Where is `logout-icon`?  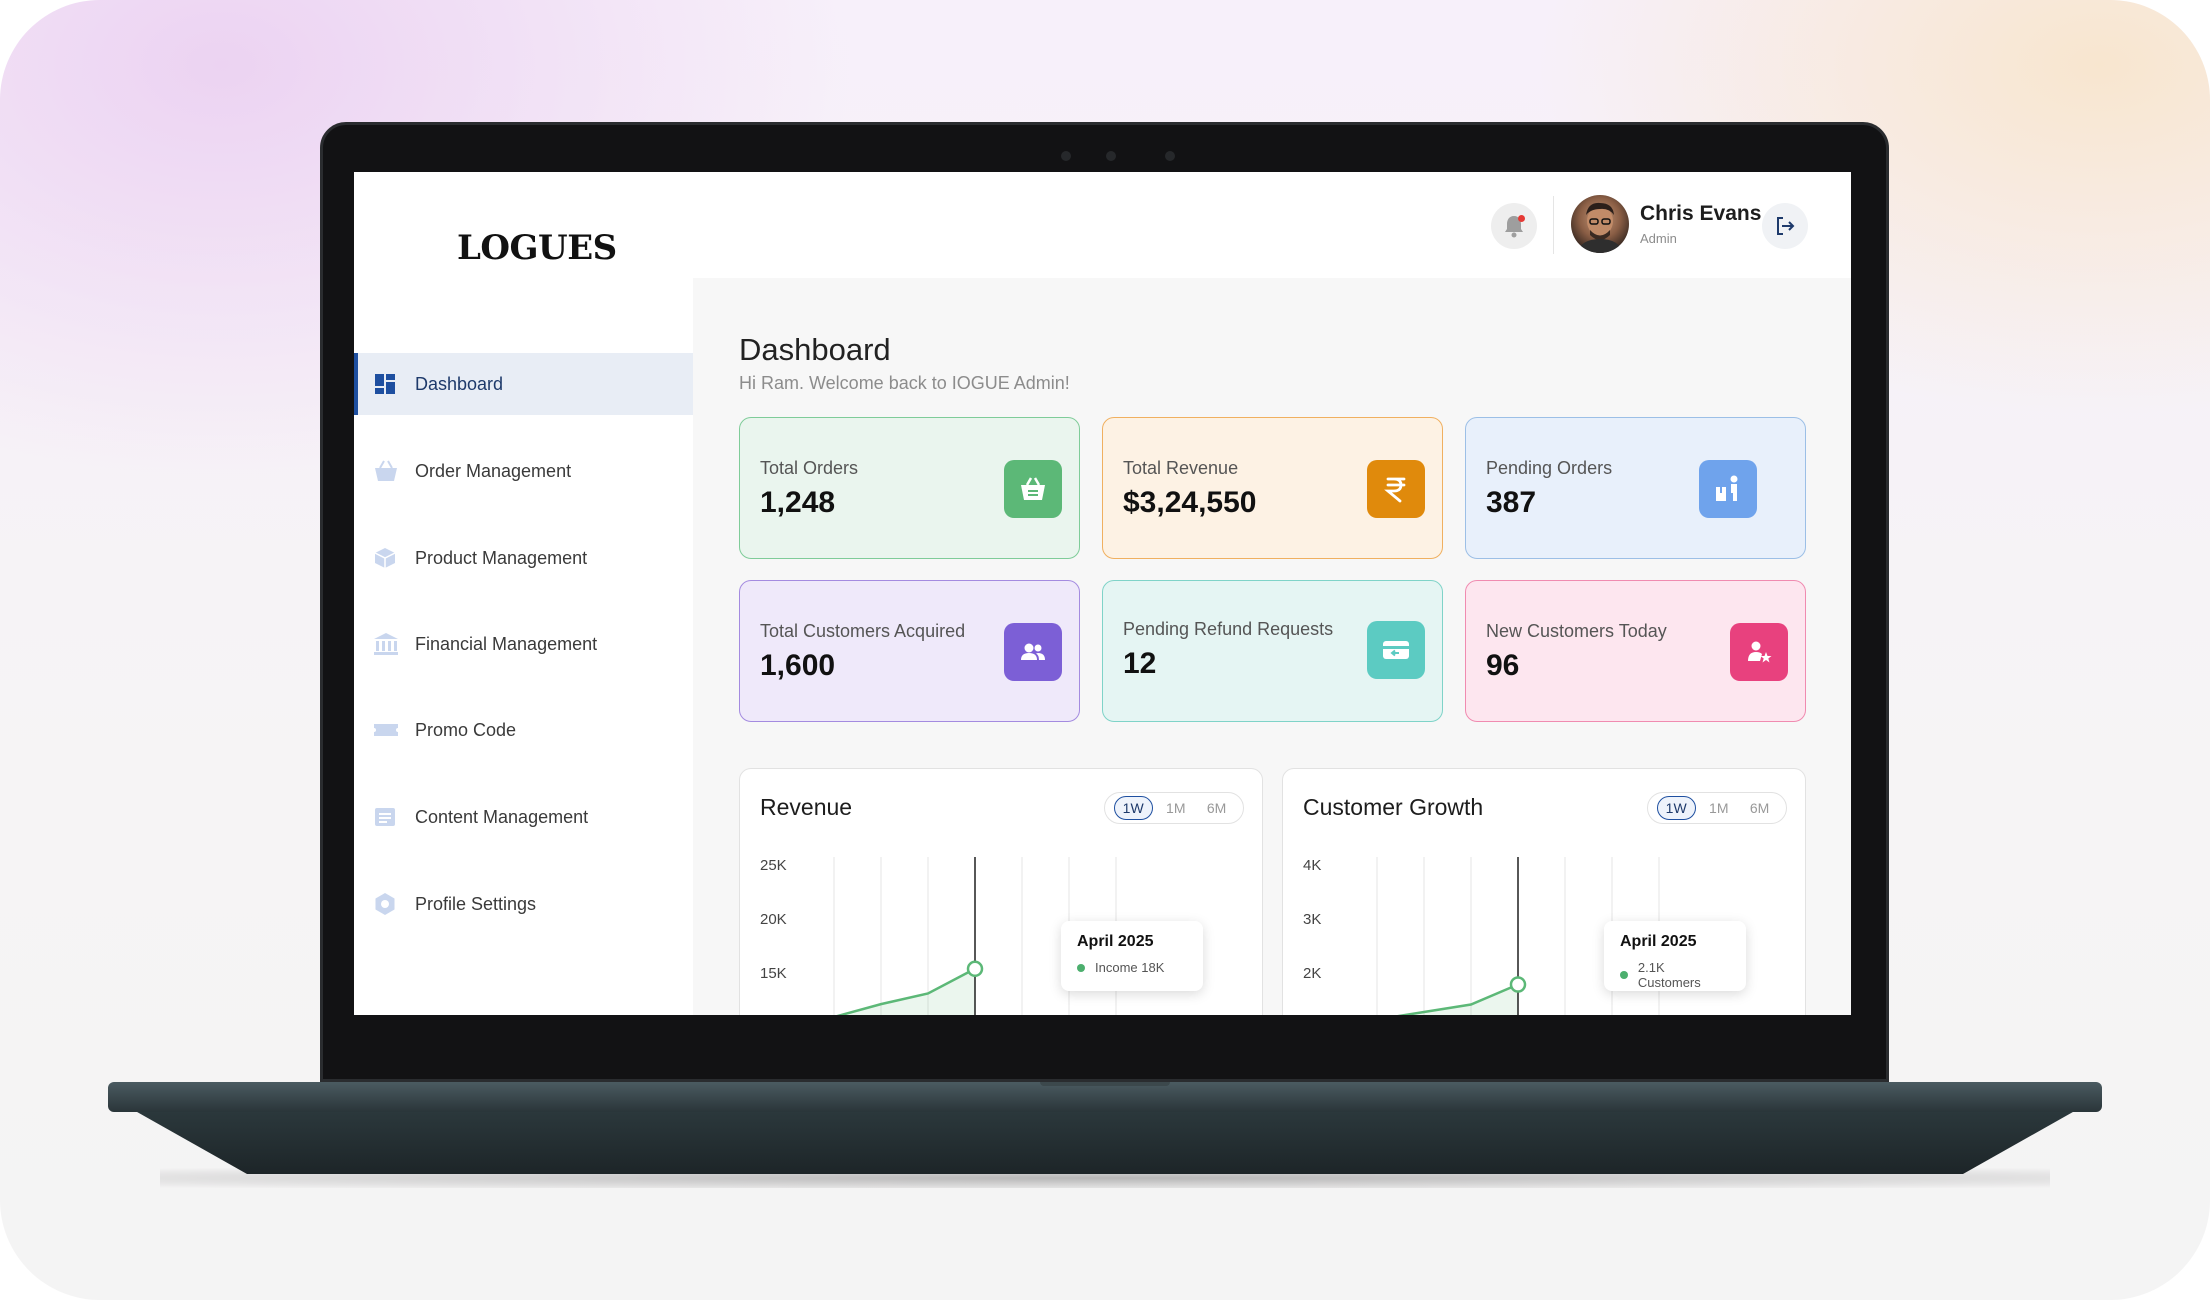 logout-icon is located at coordinates (1786, 226).